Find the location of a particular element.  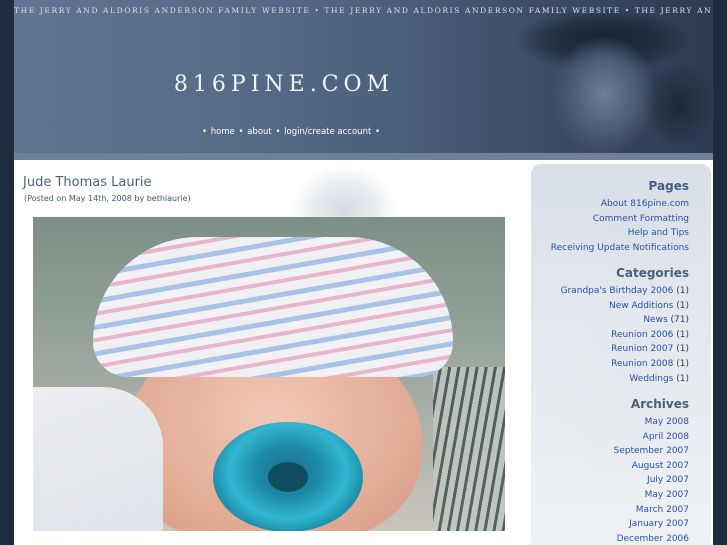

list-item: April 2008 is located at coordinates (651, 437).